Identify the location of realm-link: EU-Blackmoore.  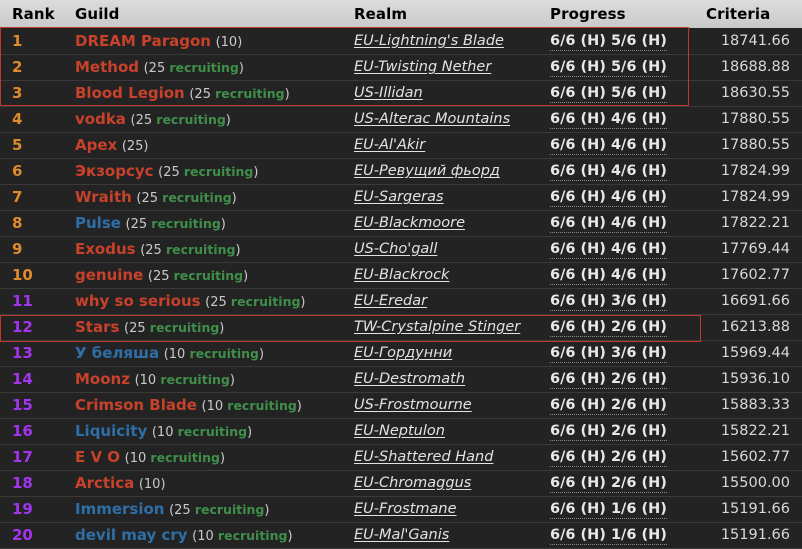
(409, 223).